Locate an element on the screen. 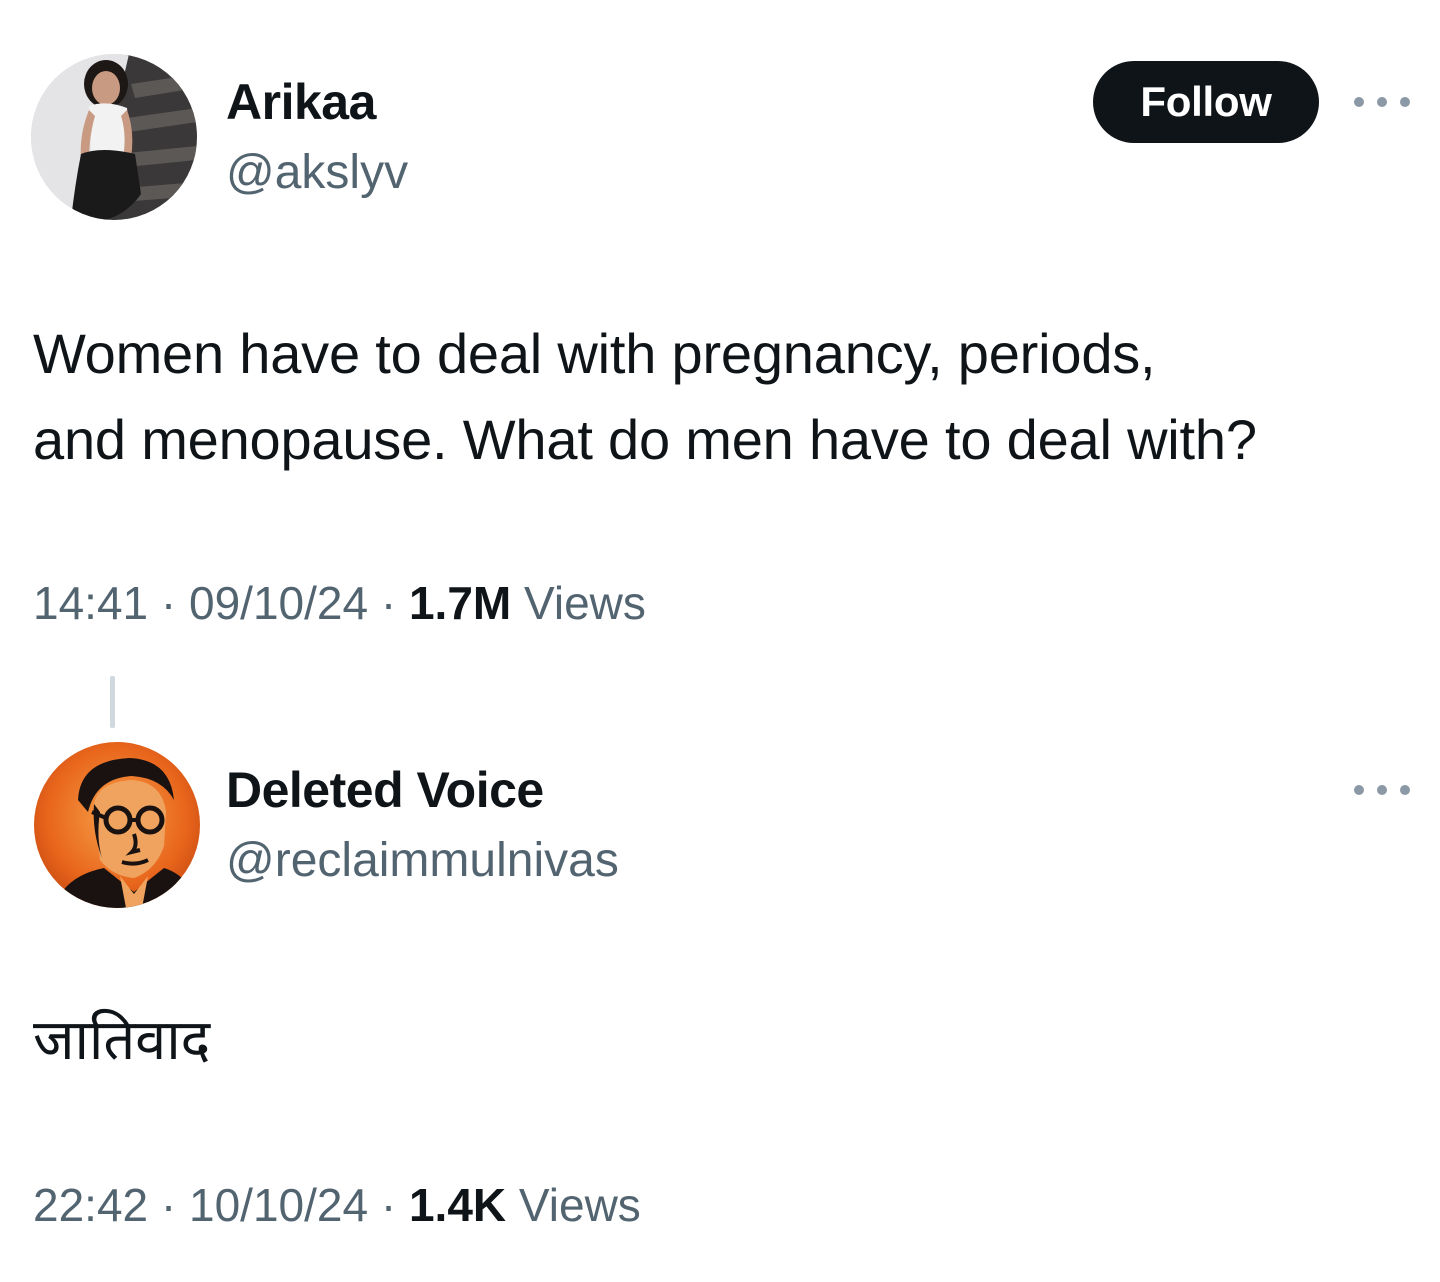 The width and height of the screenshot is (1440, 1282). user-handle: @reclaimmulnivas is located at coordinates (422, 861).